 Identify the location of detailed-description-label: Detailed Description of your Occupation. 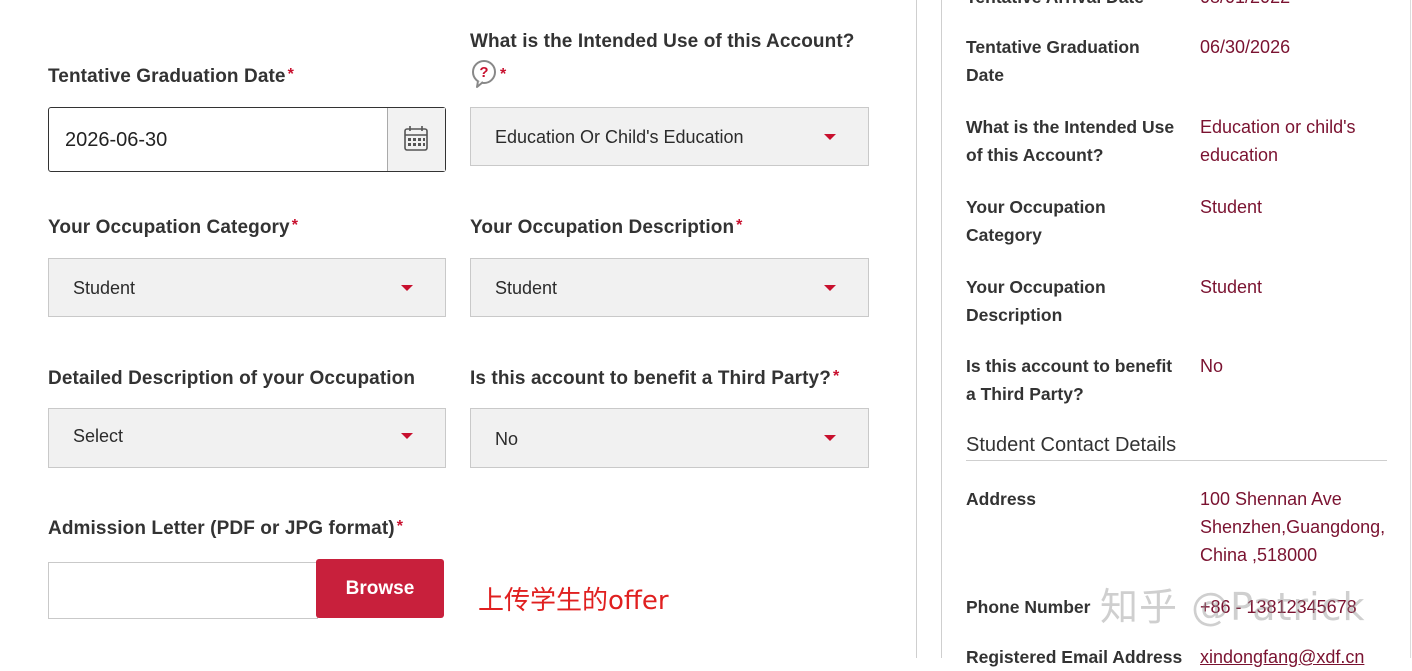
(232, 378).